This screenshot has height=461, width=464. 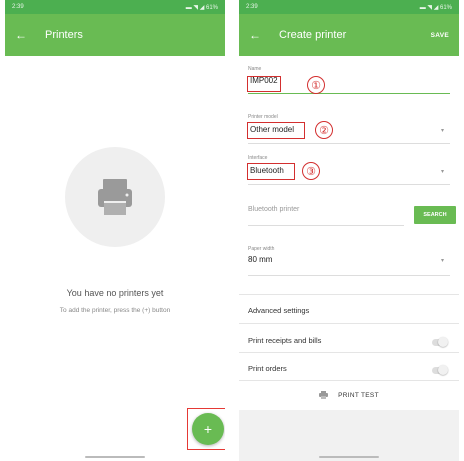 I want to click on app-bar: ← Printers, so click(x=115, y=35).